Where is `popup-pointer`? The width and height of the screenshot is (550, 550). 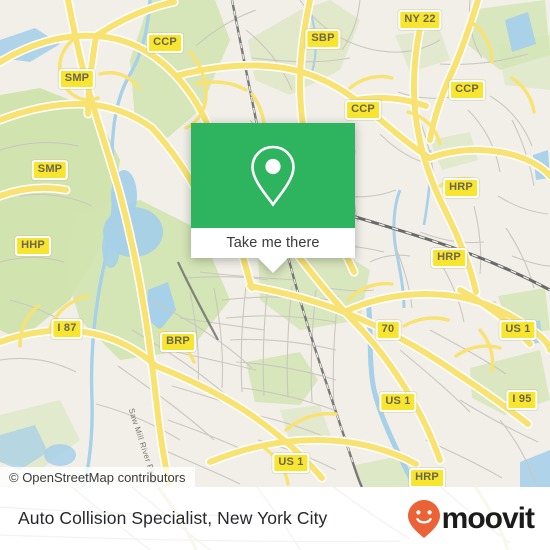
popup-pointer is located at coordinates (273, 265).